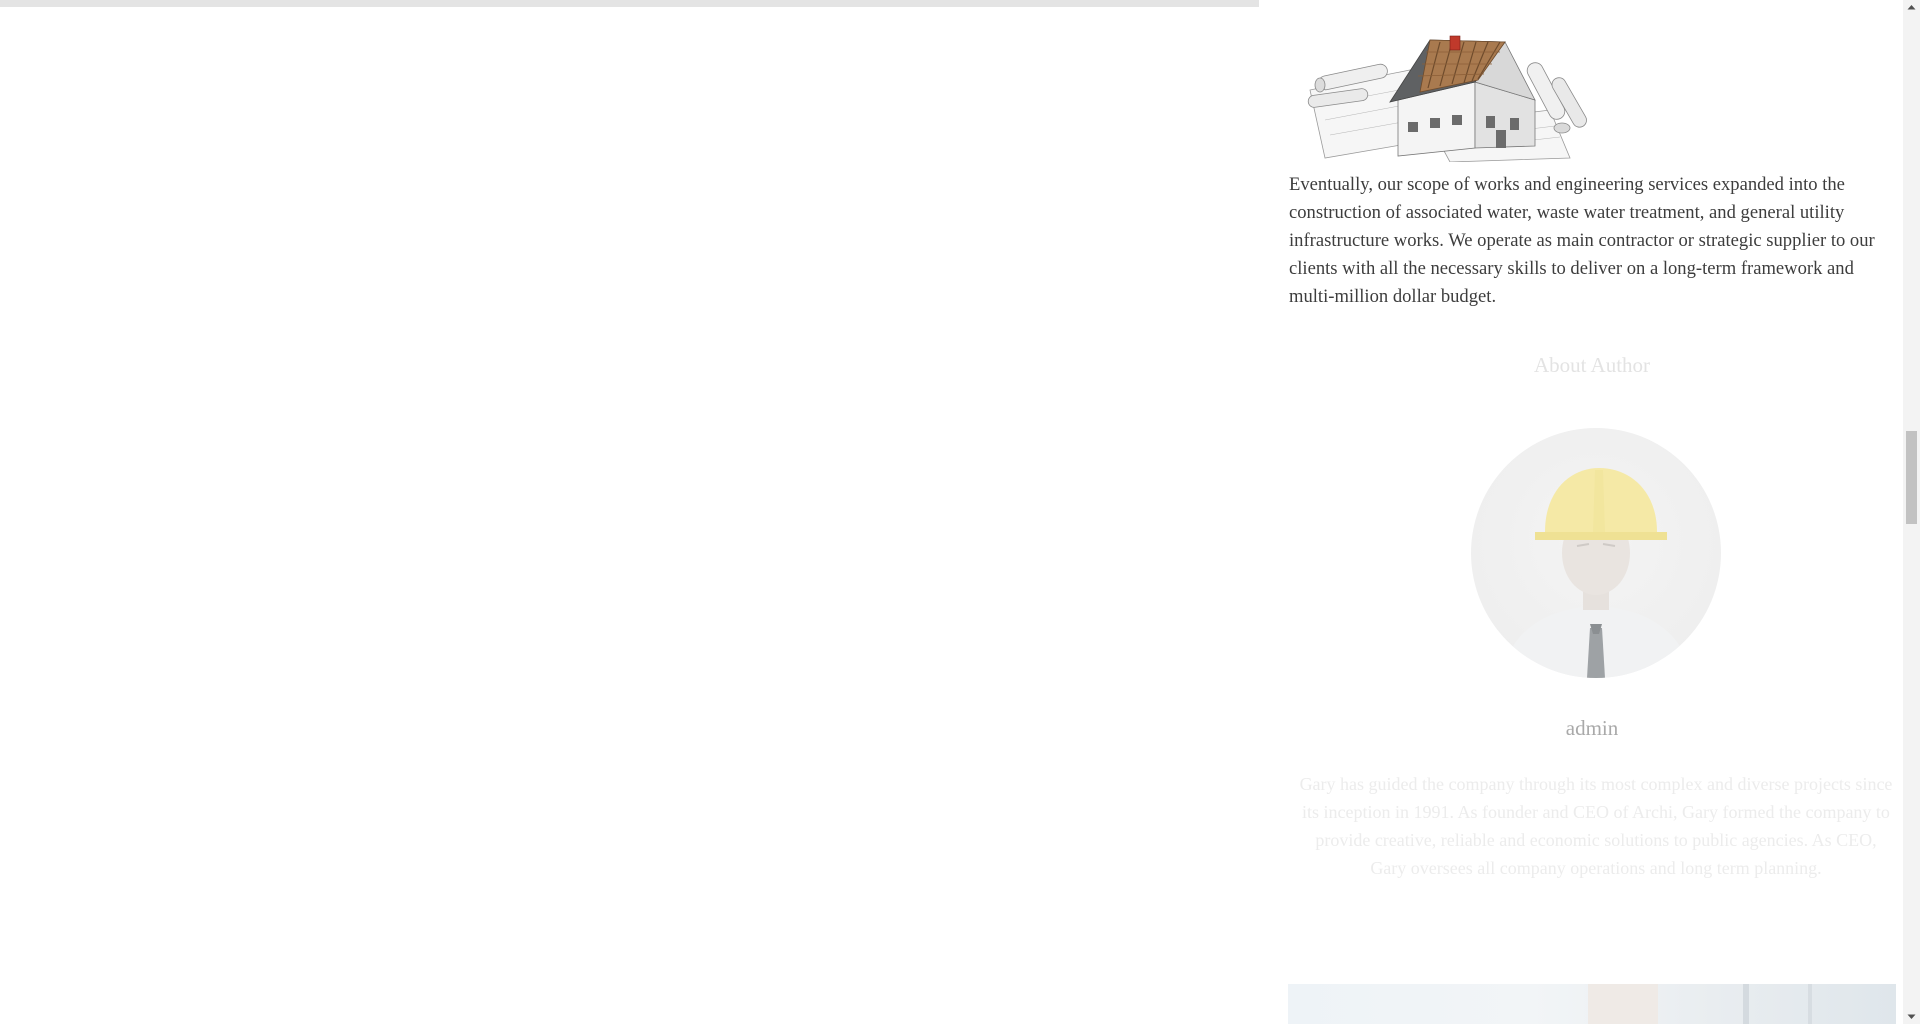 This screenshot has height=1024, width=1920. I want to click on construction-banner-image, so click(1592, 1004).